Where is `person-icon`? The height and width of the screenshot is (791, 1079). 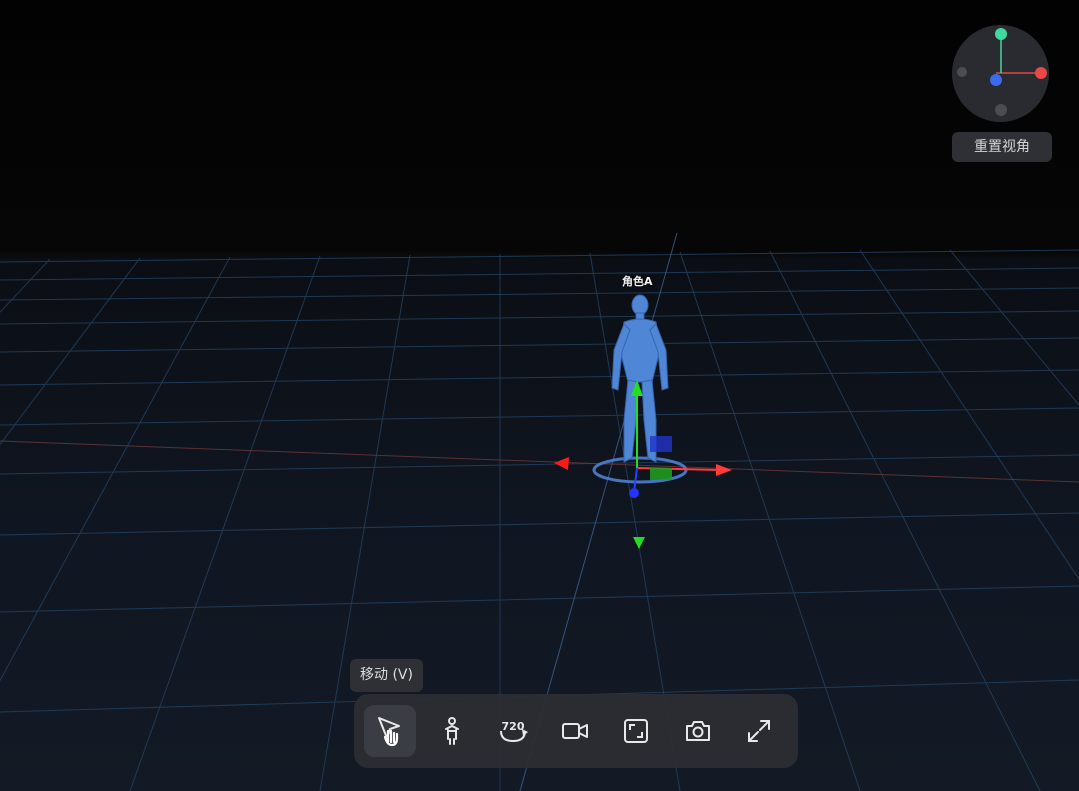
person-icon is located at coordinates (451, 731).